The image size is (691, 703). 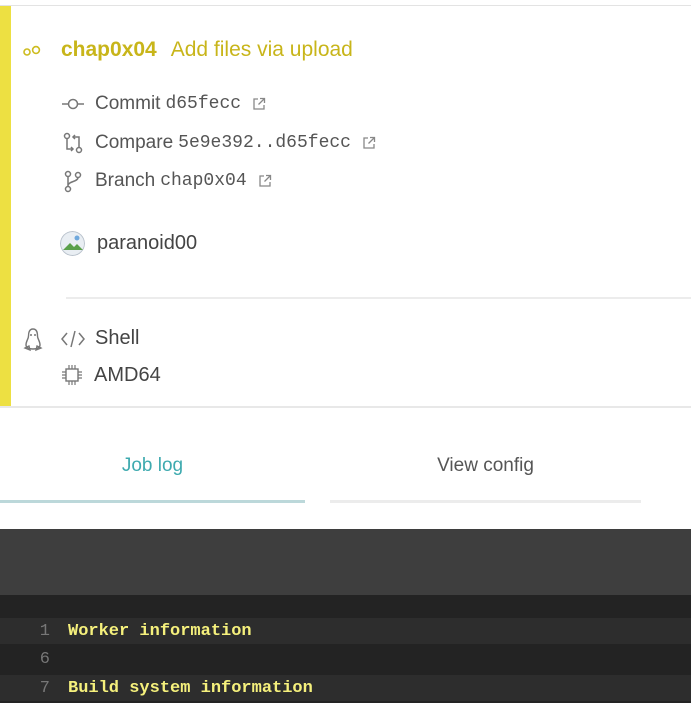 What do you see at coordinates (152, 501) in the screenshot?
I see `tab-job-log-underline` at bounding box center [152, 501].